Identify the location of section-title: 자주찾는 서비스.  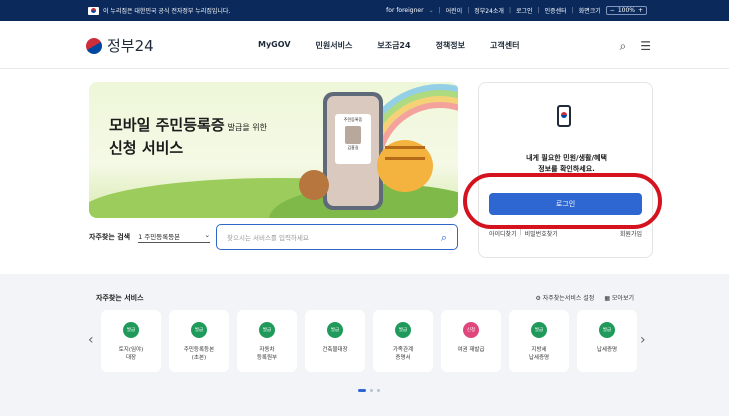
(120, 298).